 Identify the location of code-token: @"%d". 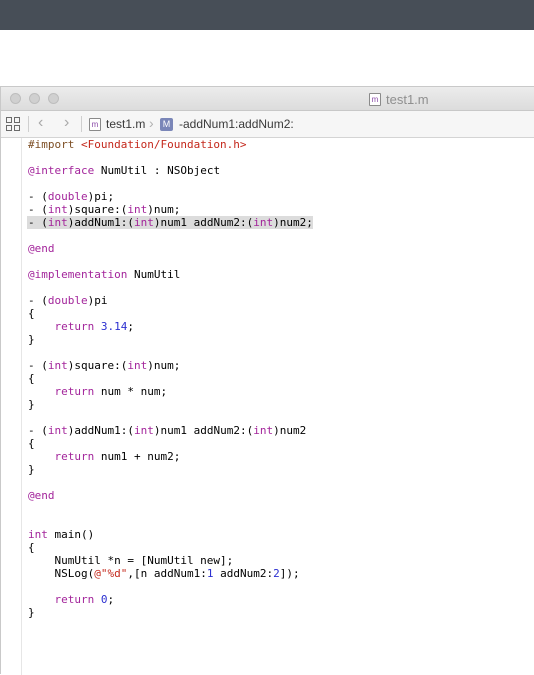
(111, 573).